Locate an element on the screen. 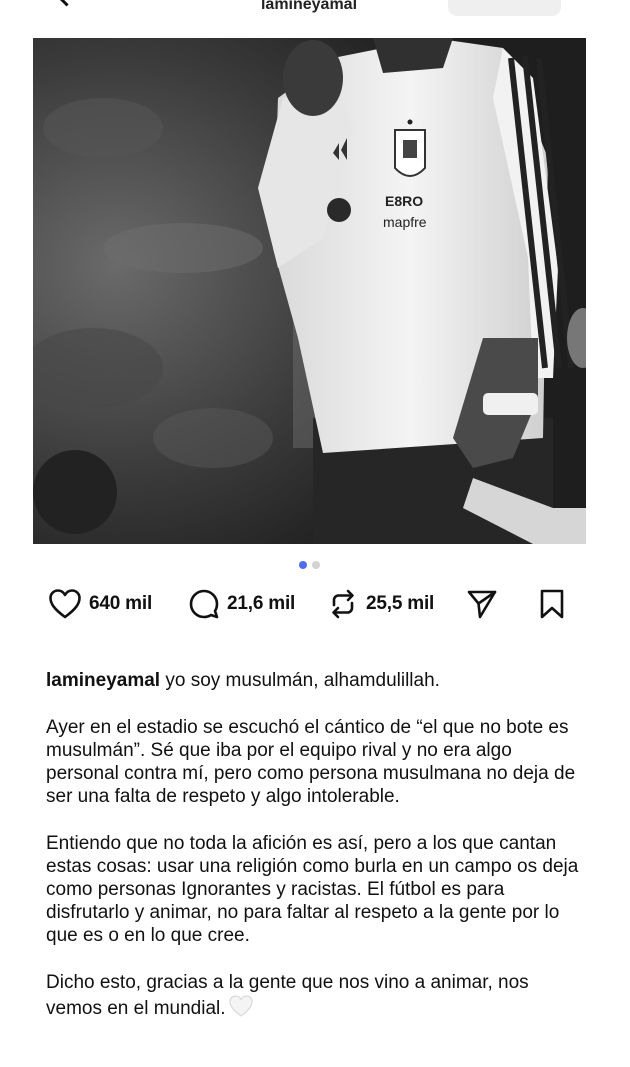  follow-button is located at coordinates (504, 8).